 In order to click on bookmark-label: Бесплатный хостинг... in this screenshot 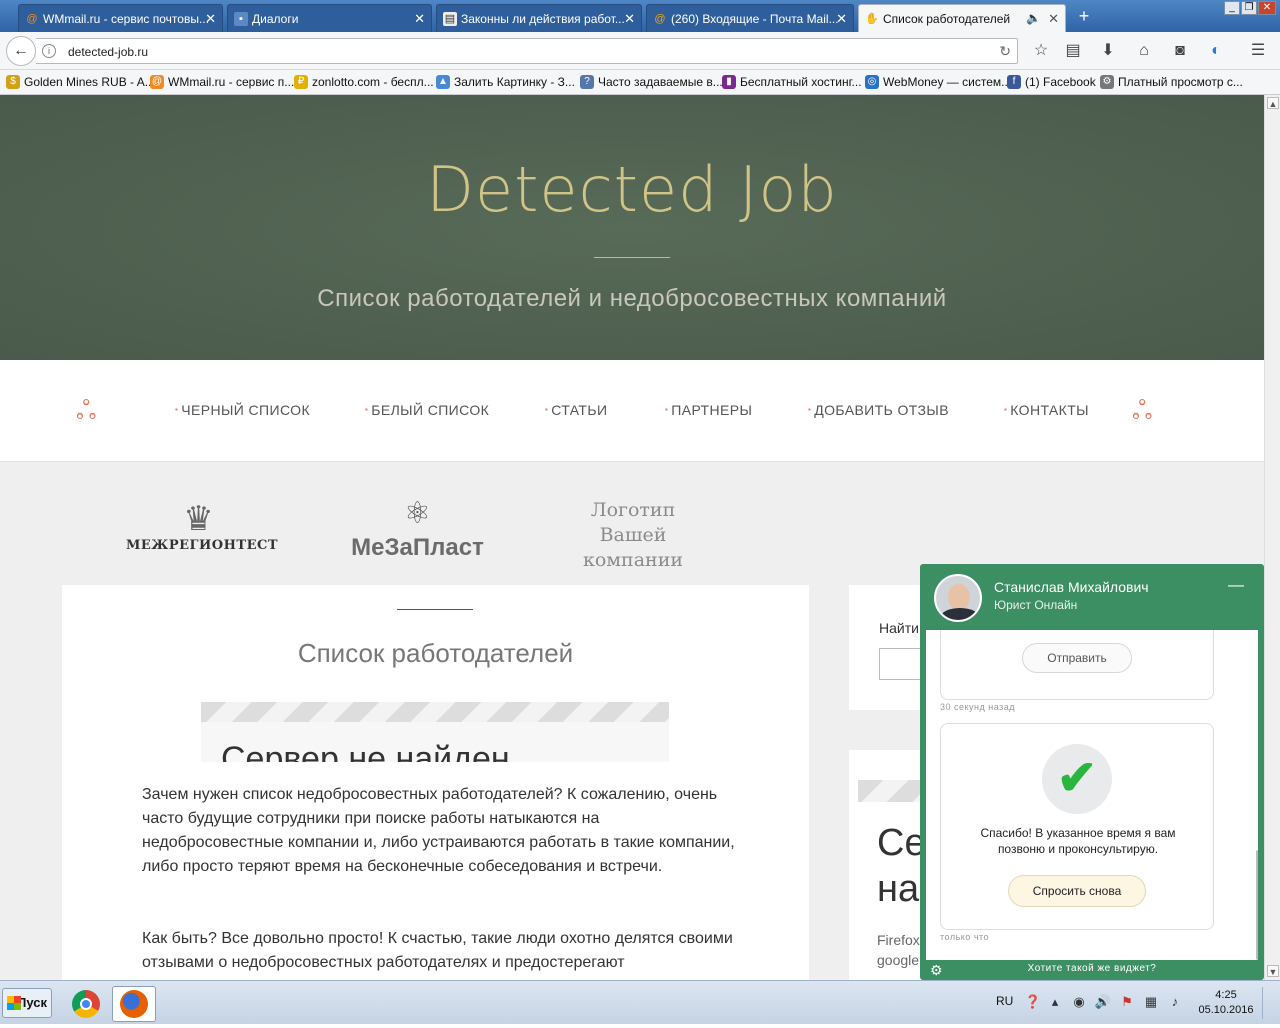, I will do `click(801, 82)`.